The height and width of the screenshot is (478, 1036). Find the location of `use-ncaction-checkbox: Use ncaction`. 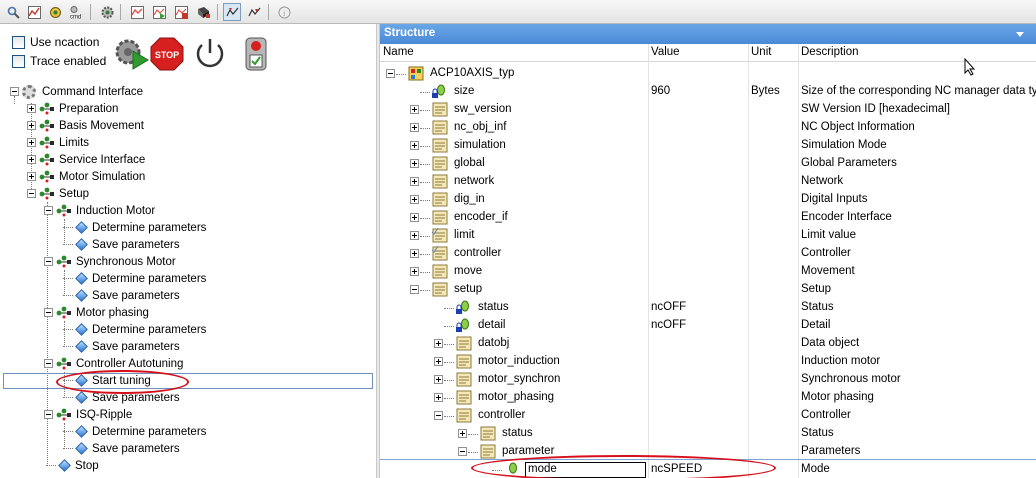

use-ncaction-checkbox: Use ncaction is located at coordinates (55, 42).